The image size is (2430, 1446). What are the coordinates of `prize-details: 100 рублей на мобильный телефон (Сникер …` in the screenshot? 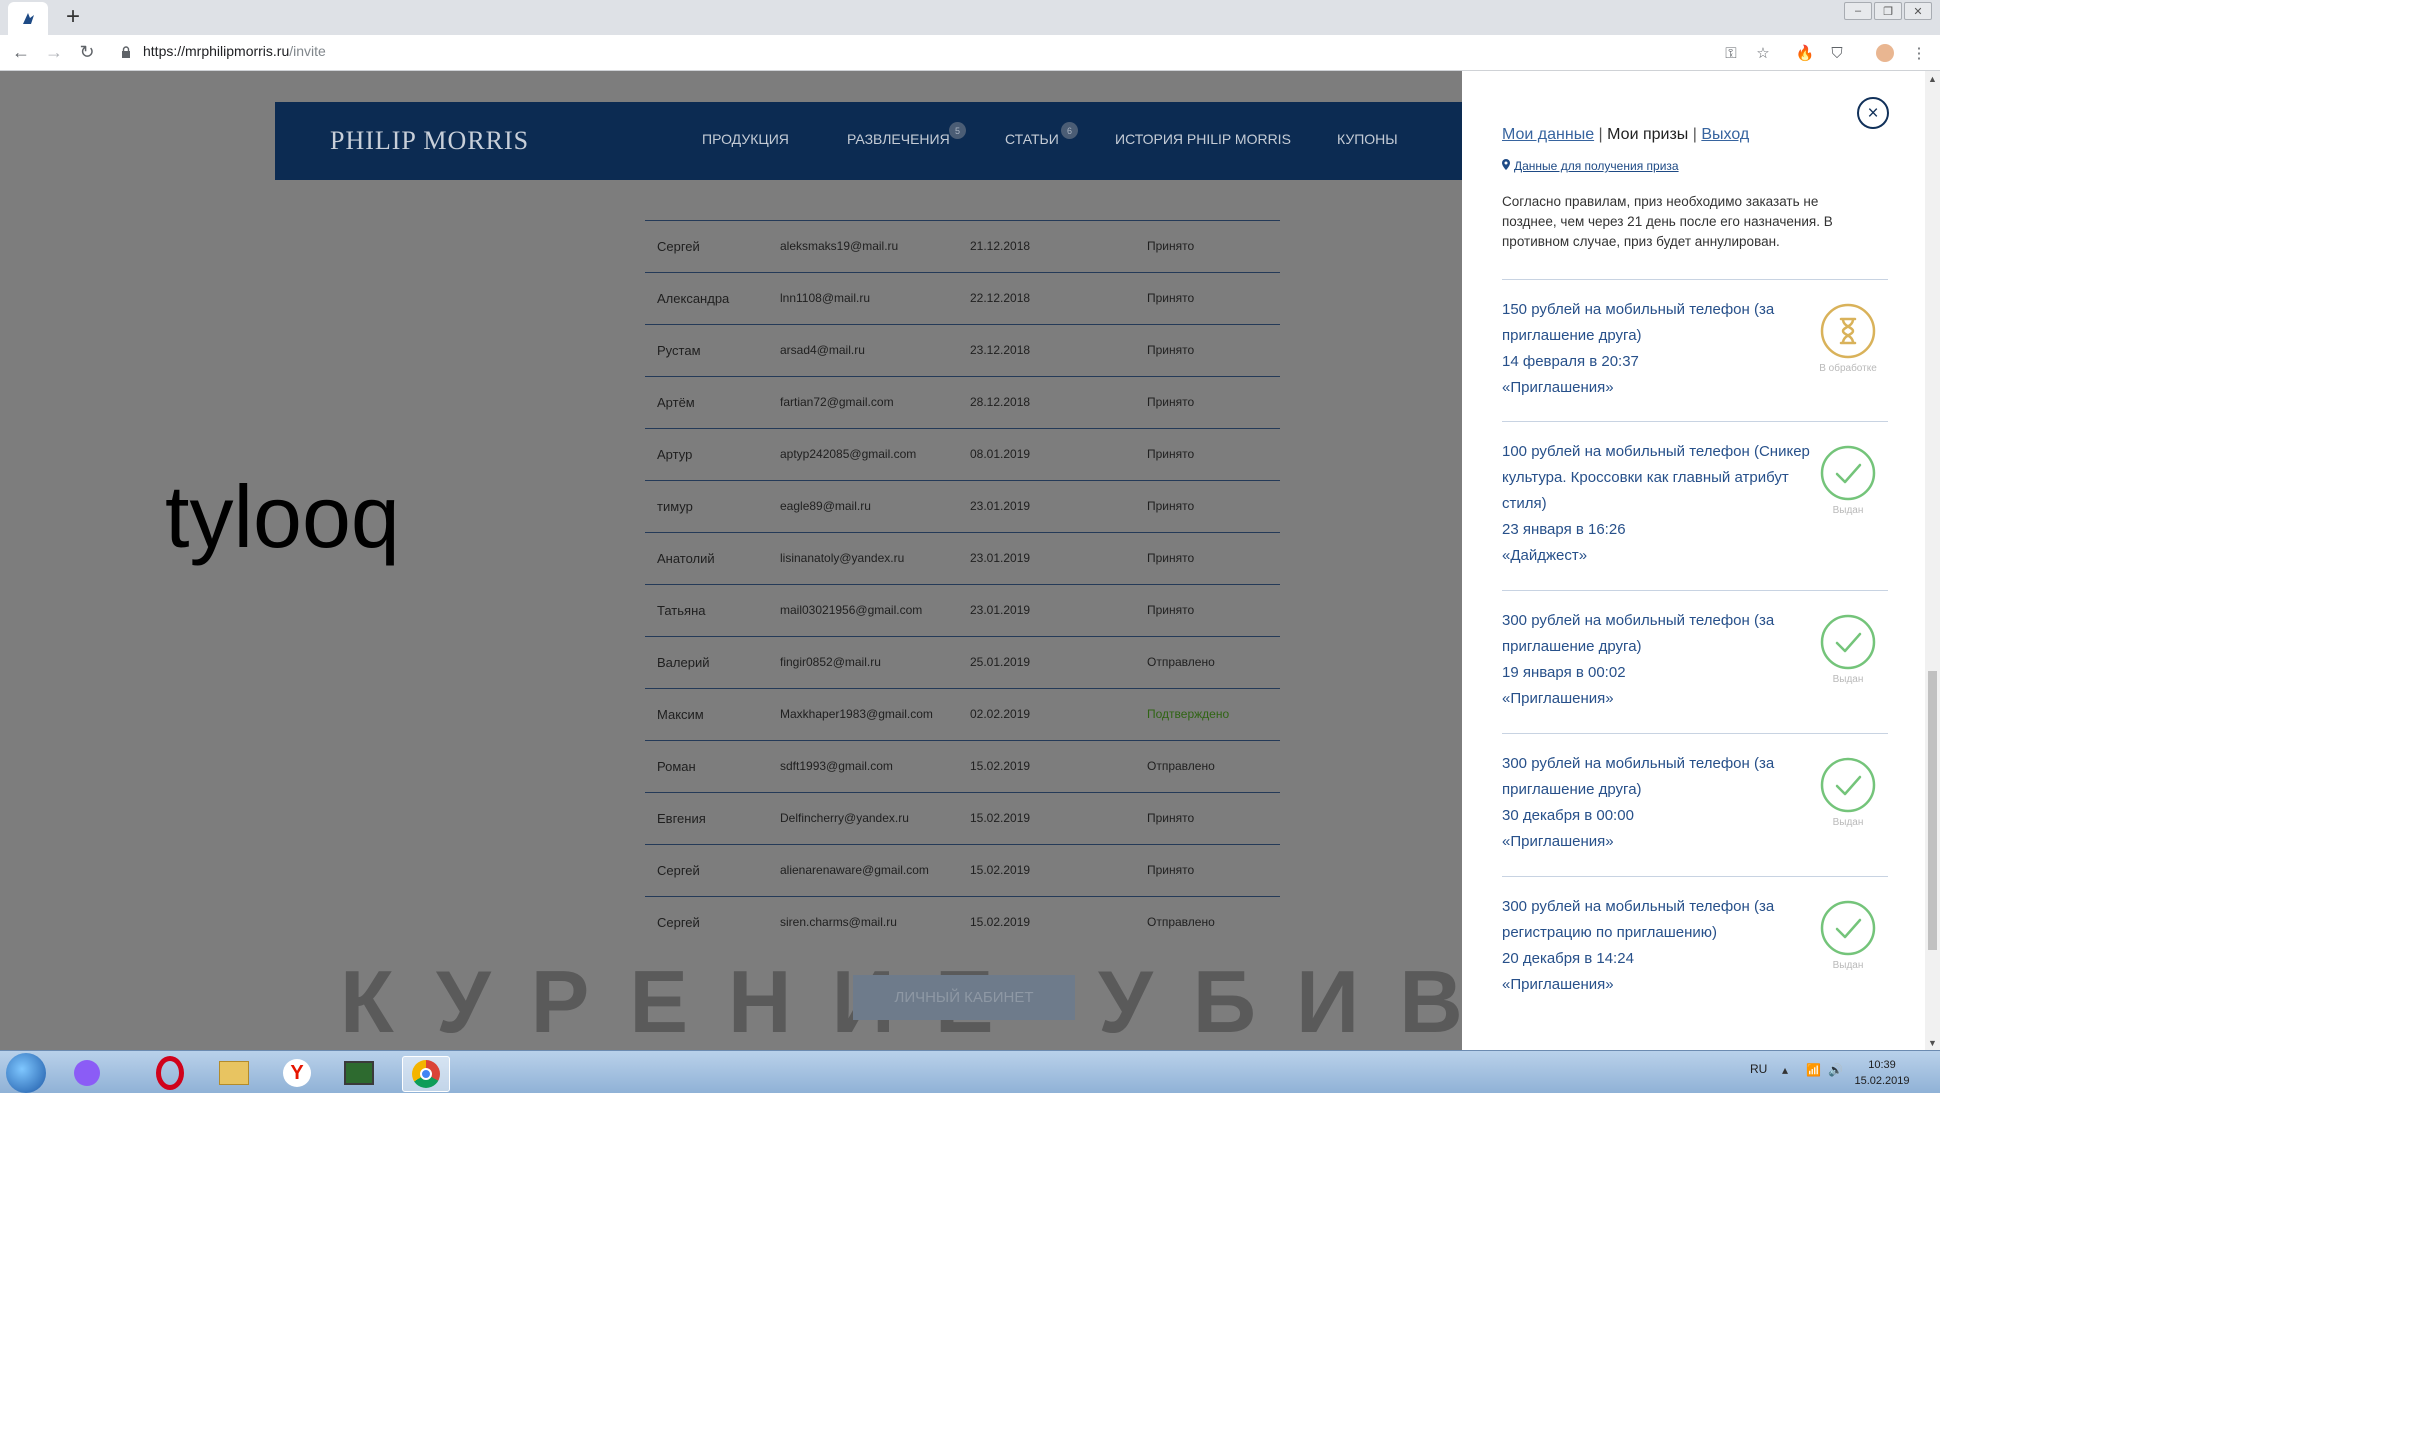 It's located at (1658, 504).